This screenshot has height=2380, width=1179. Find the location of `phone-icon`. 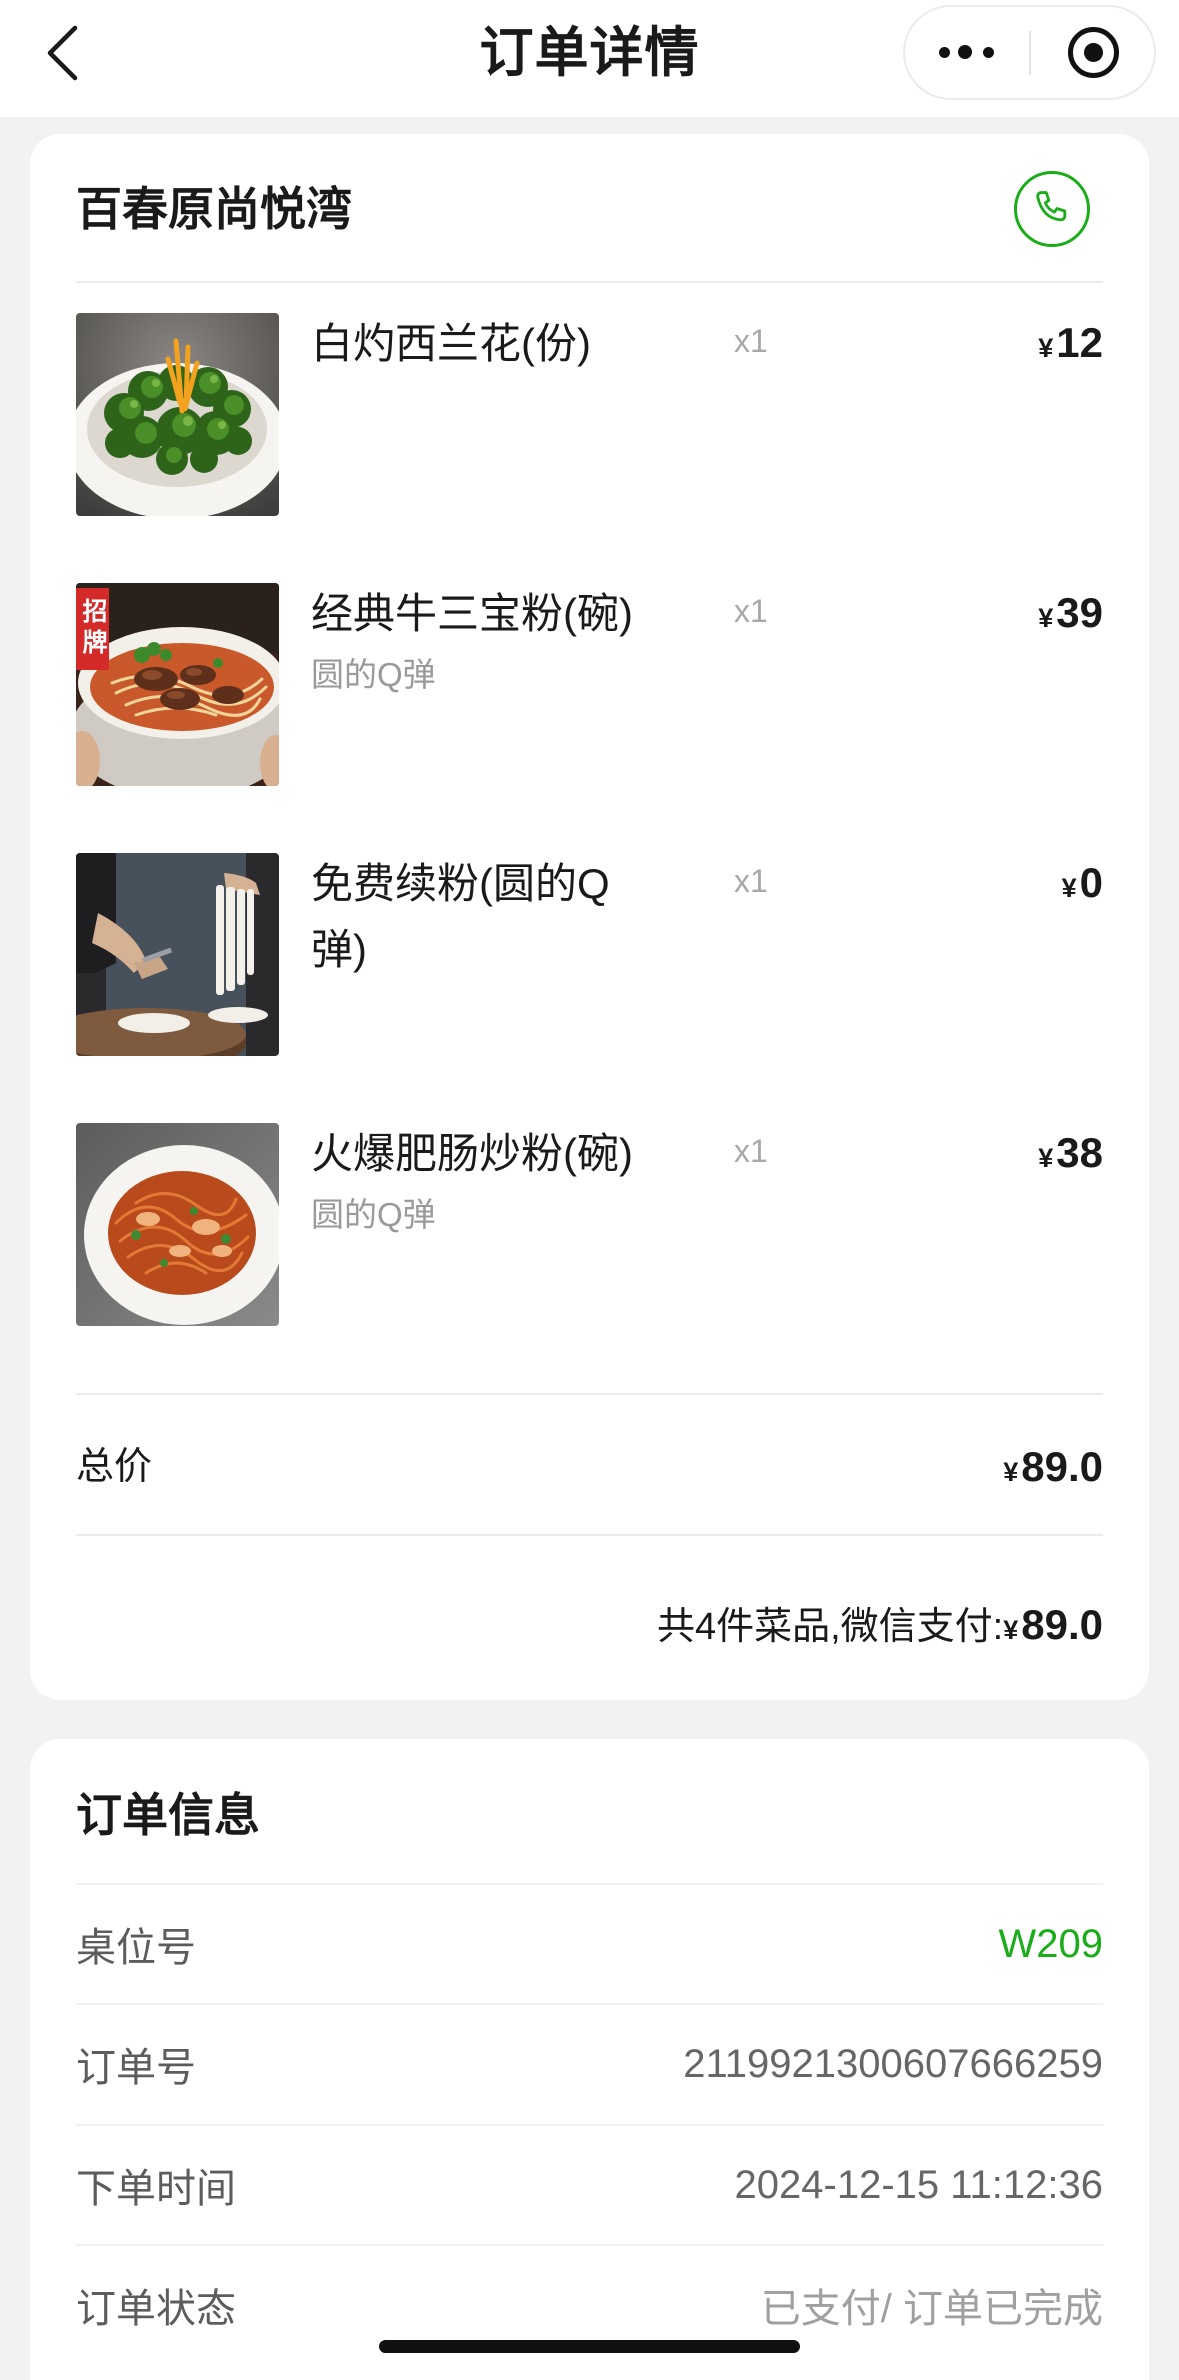

phone-icon is located at coordinates (1051, 206).